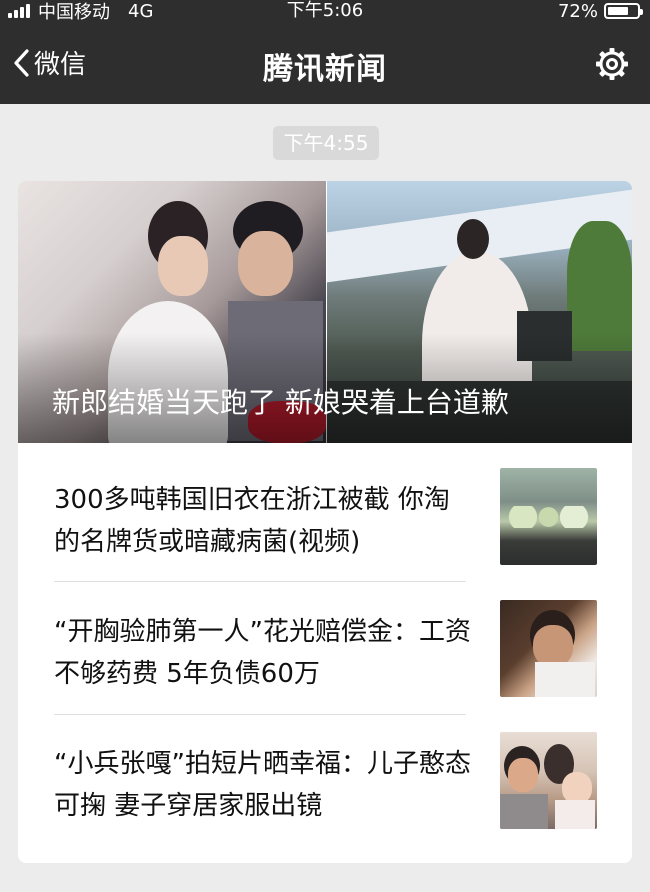 This screenshot has width=650, height=892. What do you see at coordinates (623, 11) in the screenshot?
I see `battery-icon` at bounding box center [623, 11].